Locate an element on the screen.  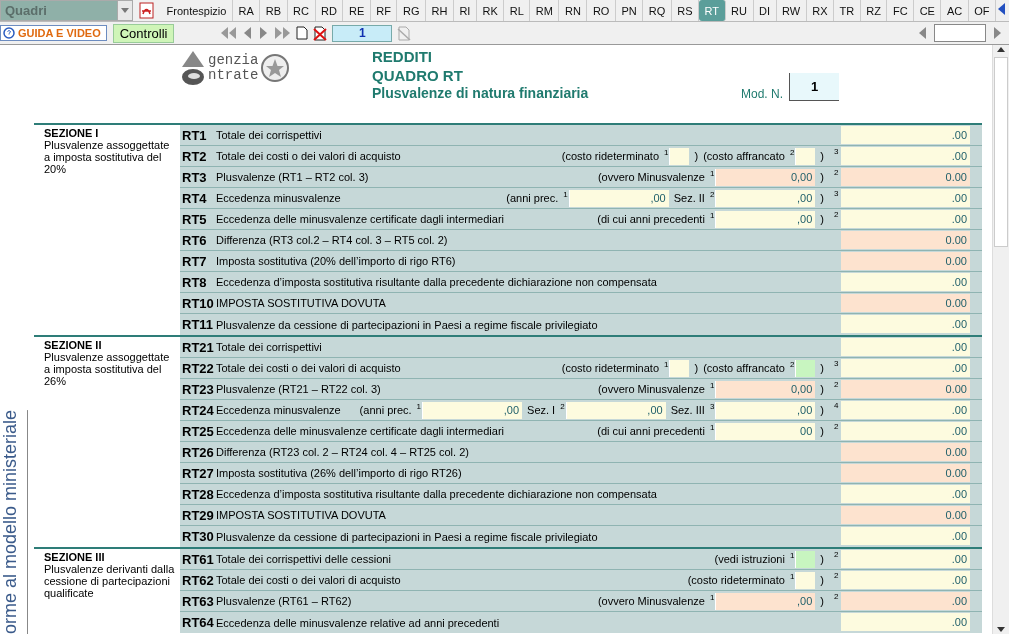
field-caption: (anni prec. is located at coordinates (385, 410).